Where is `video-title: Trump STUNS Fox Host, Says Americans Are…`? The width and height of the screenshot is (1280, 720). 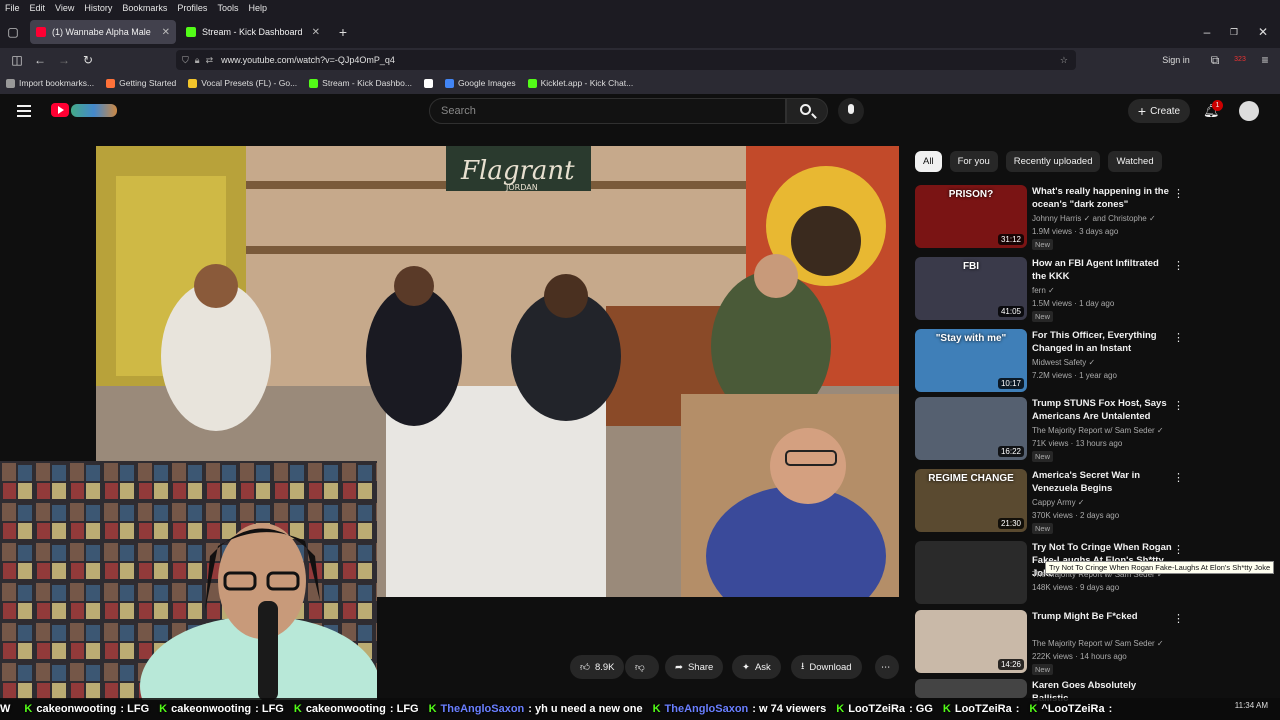 video-title: Trump STUNS Fox Host, Says Americans Are… is located at coordinates (1102, 410).